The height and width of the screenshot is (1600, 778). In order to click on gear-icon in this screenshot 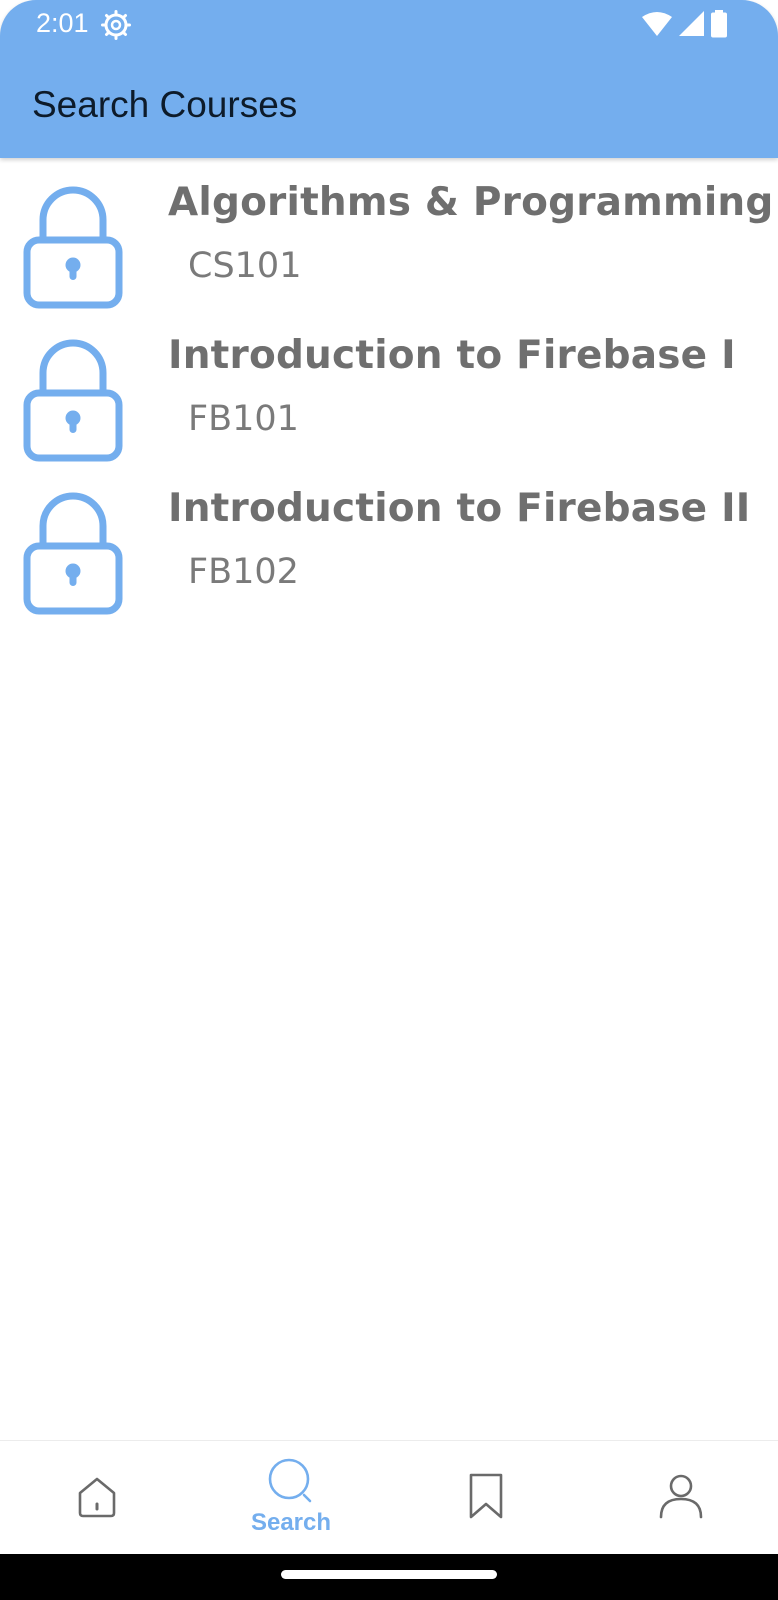, I will do `click(116, 25)`.